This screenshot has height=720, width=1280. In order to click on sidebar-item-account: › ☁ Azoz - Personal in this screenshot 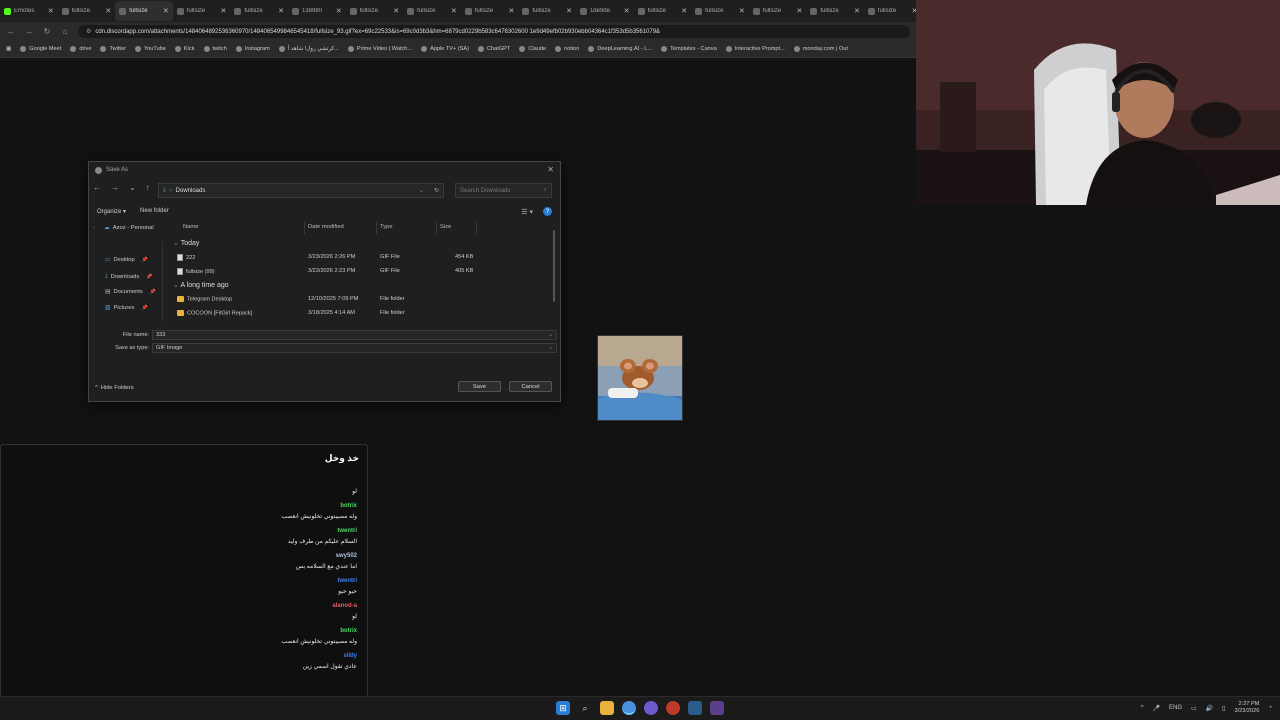, I will do `click(123, 228)`.